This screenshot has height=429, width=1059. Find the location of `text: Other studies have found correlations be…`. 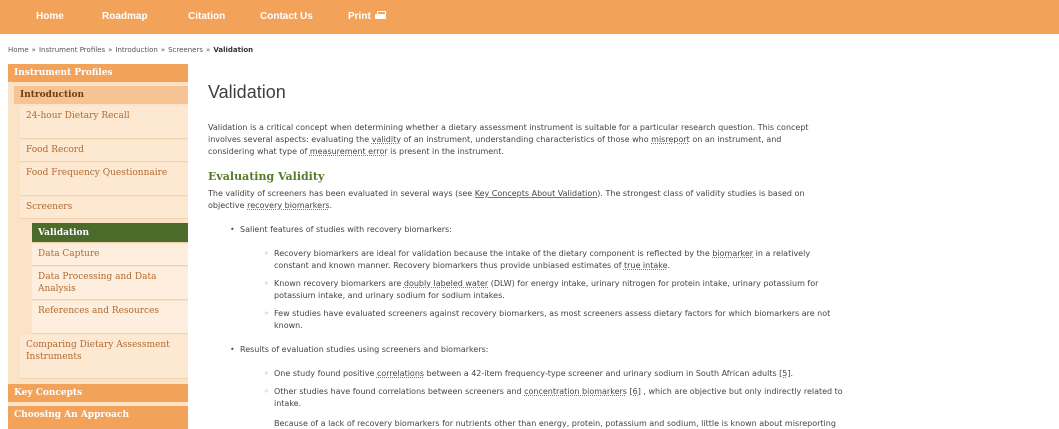

text: Other studies have found correlations be… is located at coordinates (399, 391).